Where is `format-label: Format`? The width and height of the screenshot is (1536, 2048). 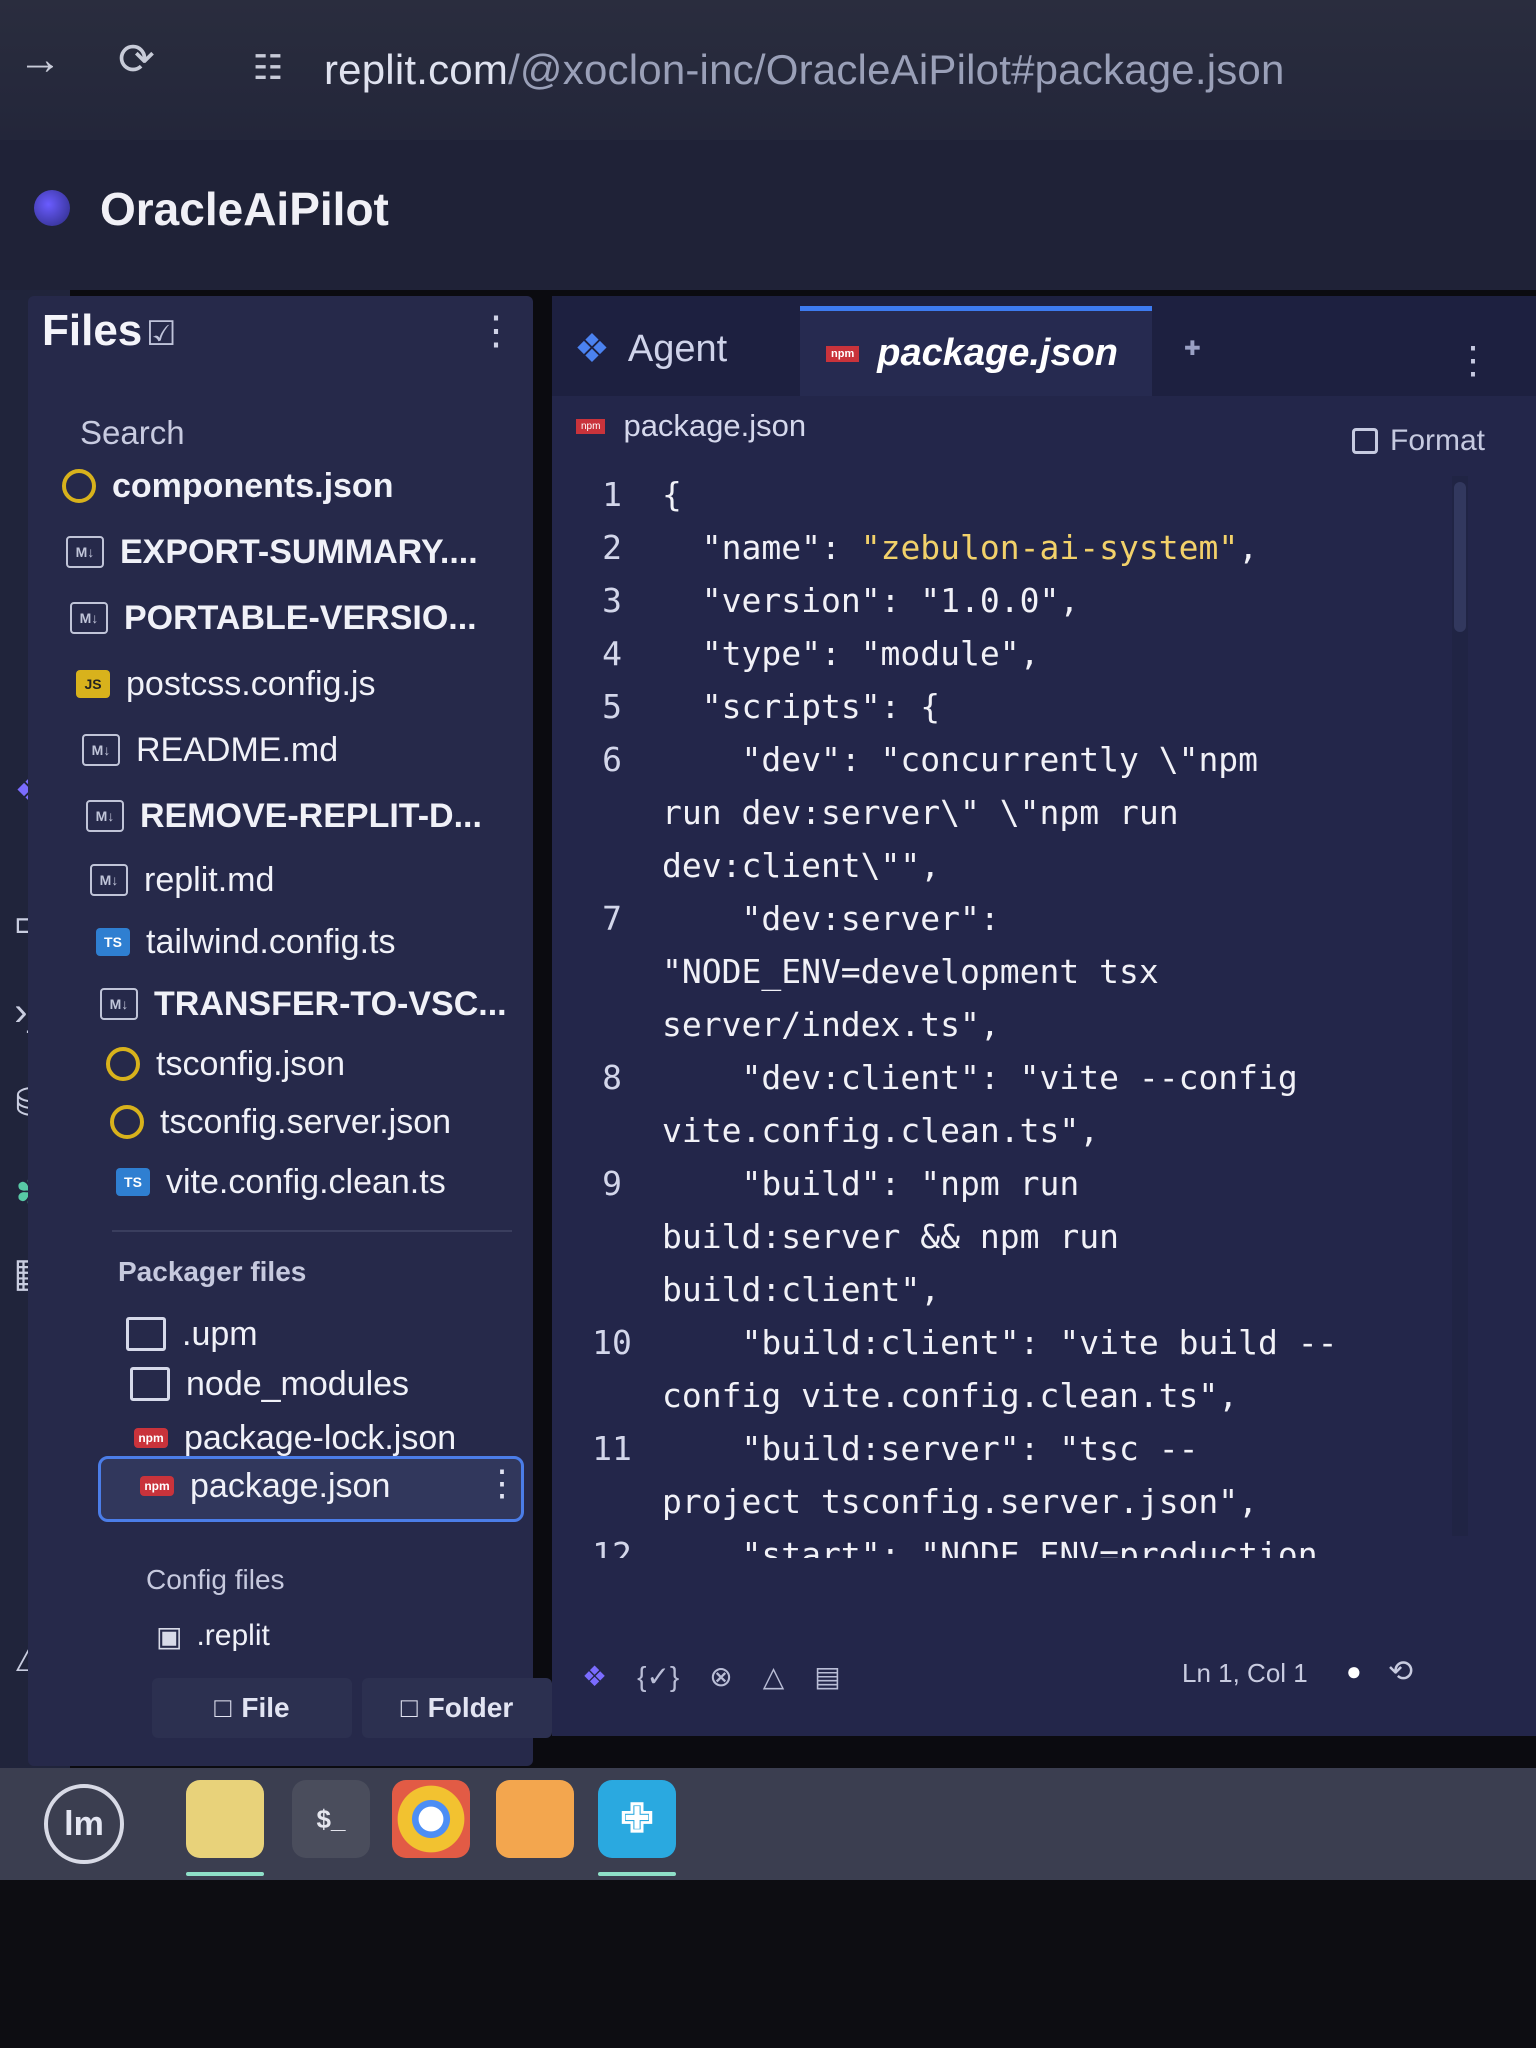 format-label: Format is located at coordinates (1438, 440).